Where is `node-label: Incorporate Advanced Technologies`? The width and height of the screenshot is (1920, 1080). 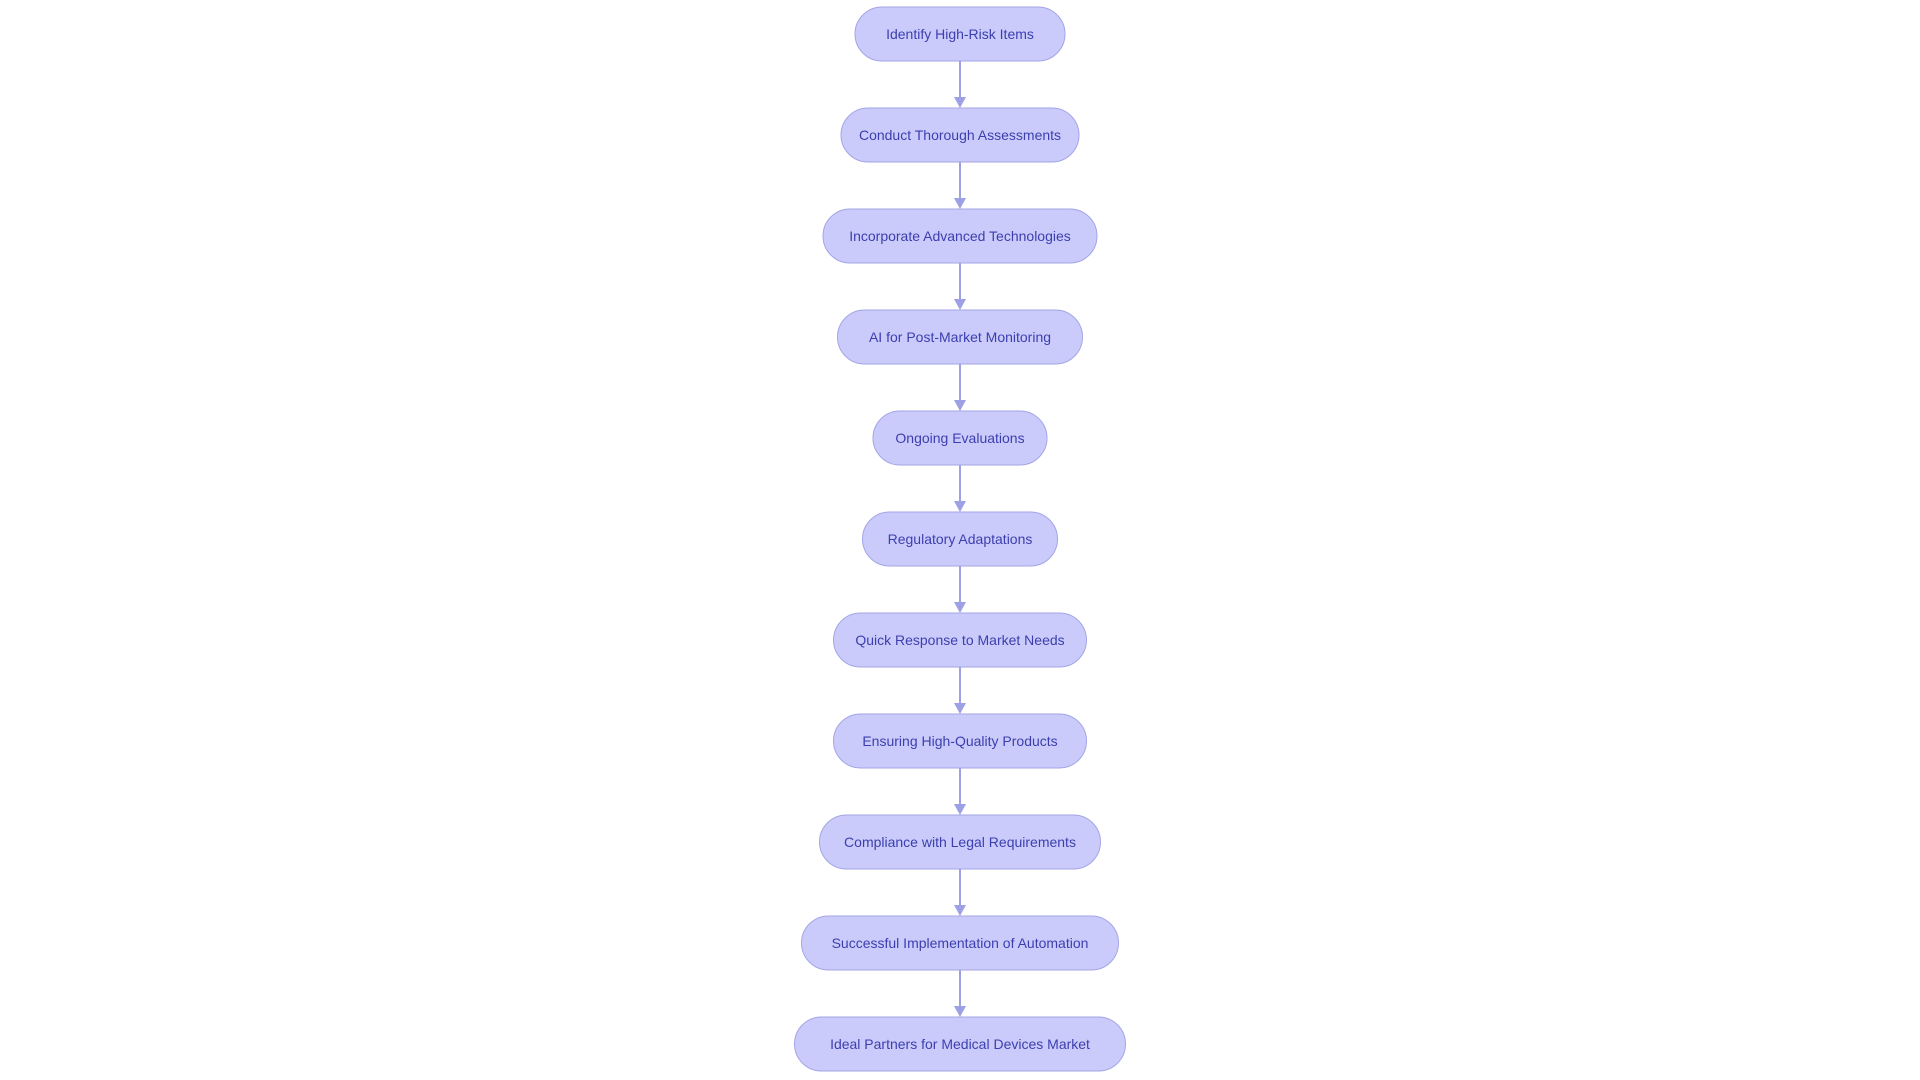
node-label: Incorporate Advanced Technologies is located at coordinates (960, 236).